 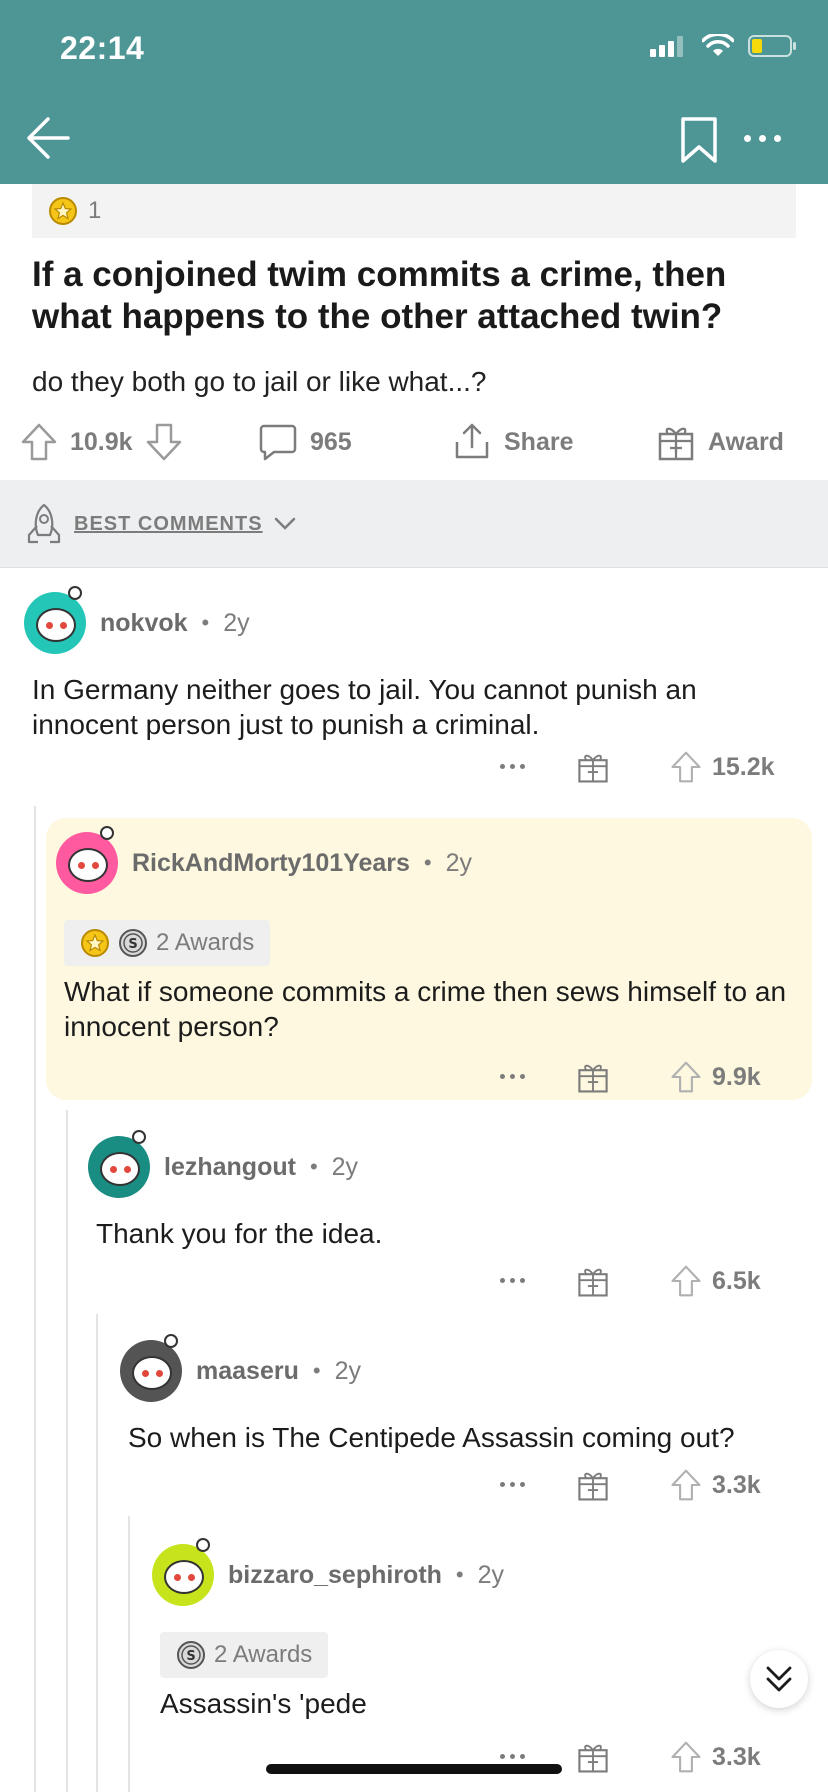 I want to click on post-actions: 10.9k 965 Share Award, so click(x=415, y=442).